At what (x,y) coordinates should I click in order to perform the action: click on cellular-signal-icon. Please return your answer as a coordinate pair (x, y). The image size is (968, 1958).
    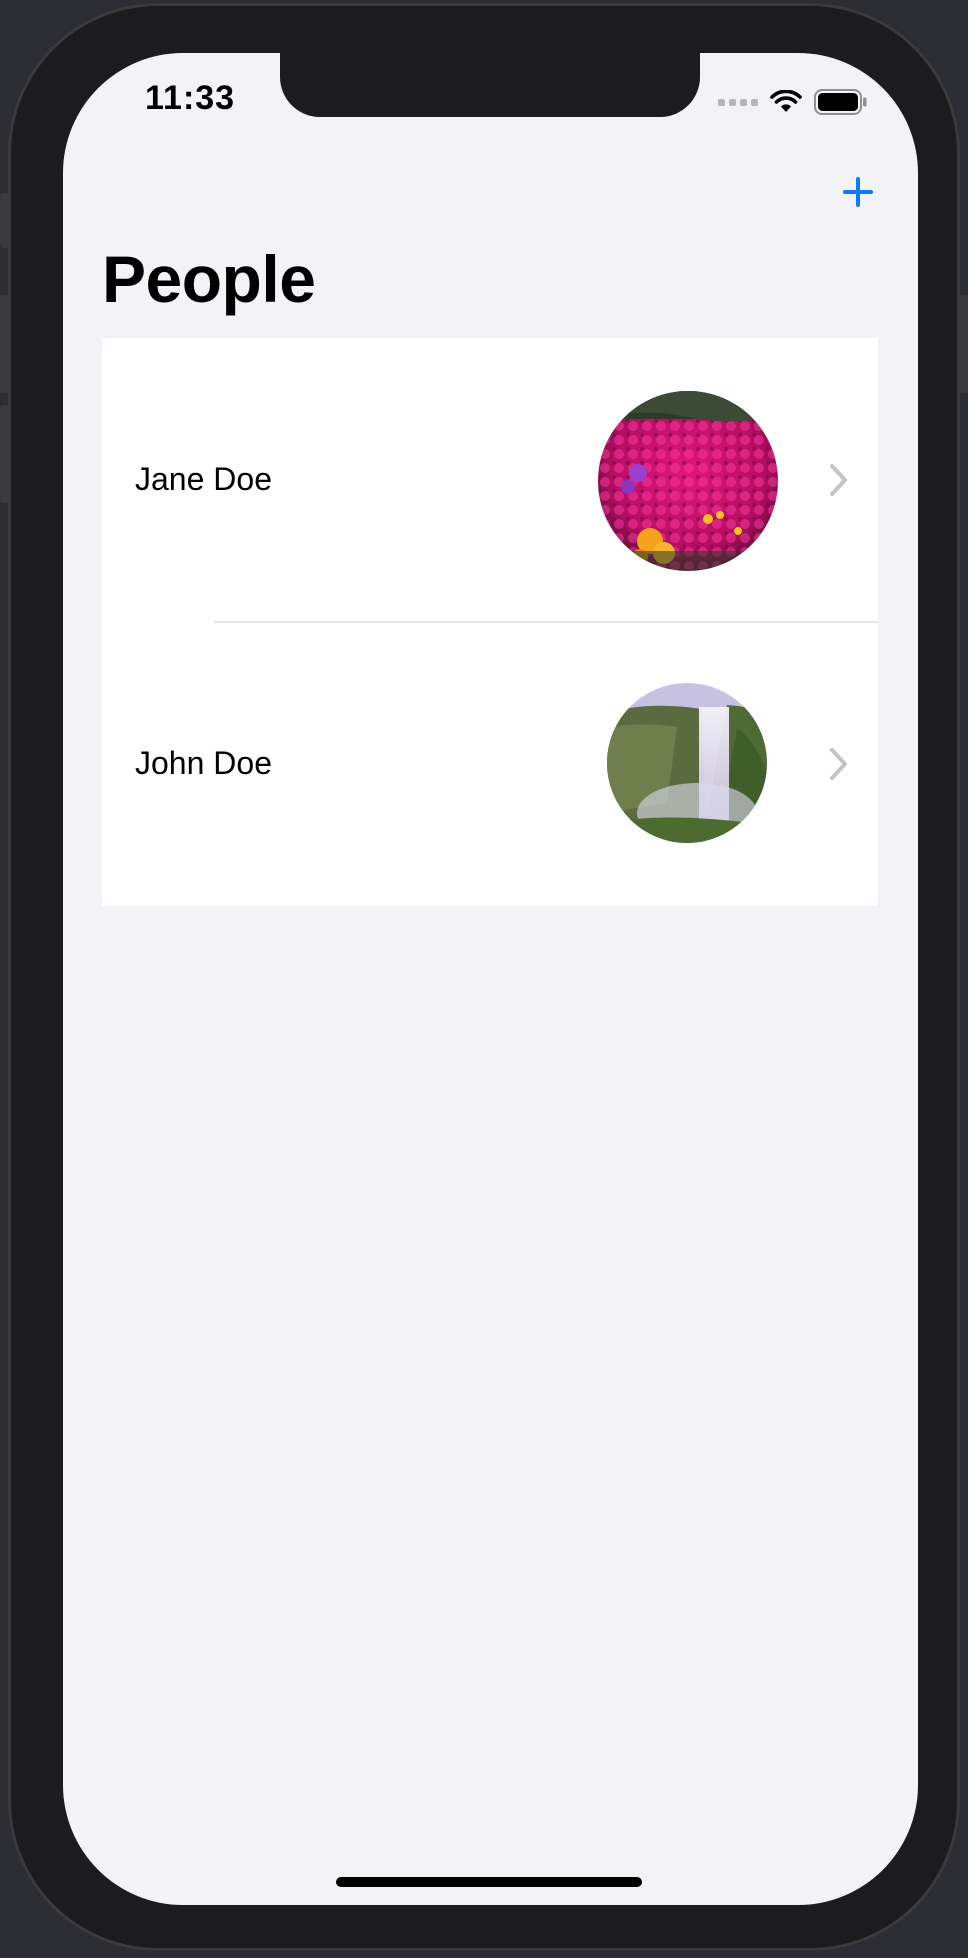
    Looking at the image, I should click on (738, 102).